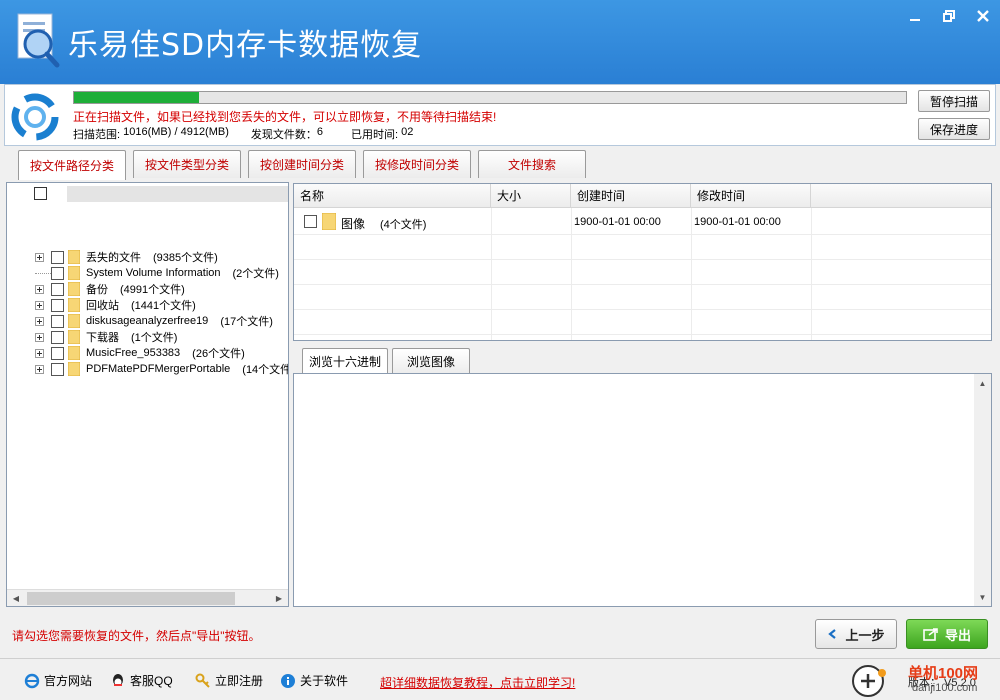 Image resolution: width=1000 pixels, height=700 pixels. I want to click on tree-node-count: (14个文件), so click(265, 370).